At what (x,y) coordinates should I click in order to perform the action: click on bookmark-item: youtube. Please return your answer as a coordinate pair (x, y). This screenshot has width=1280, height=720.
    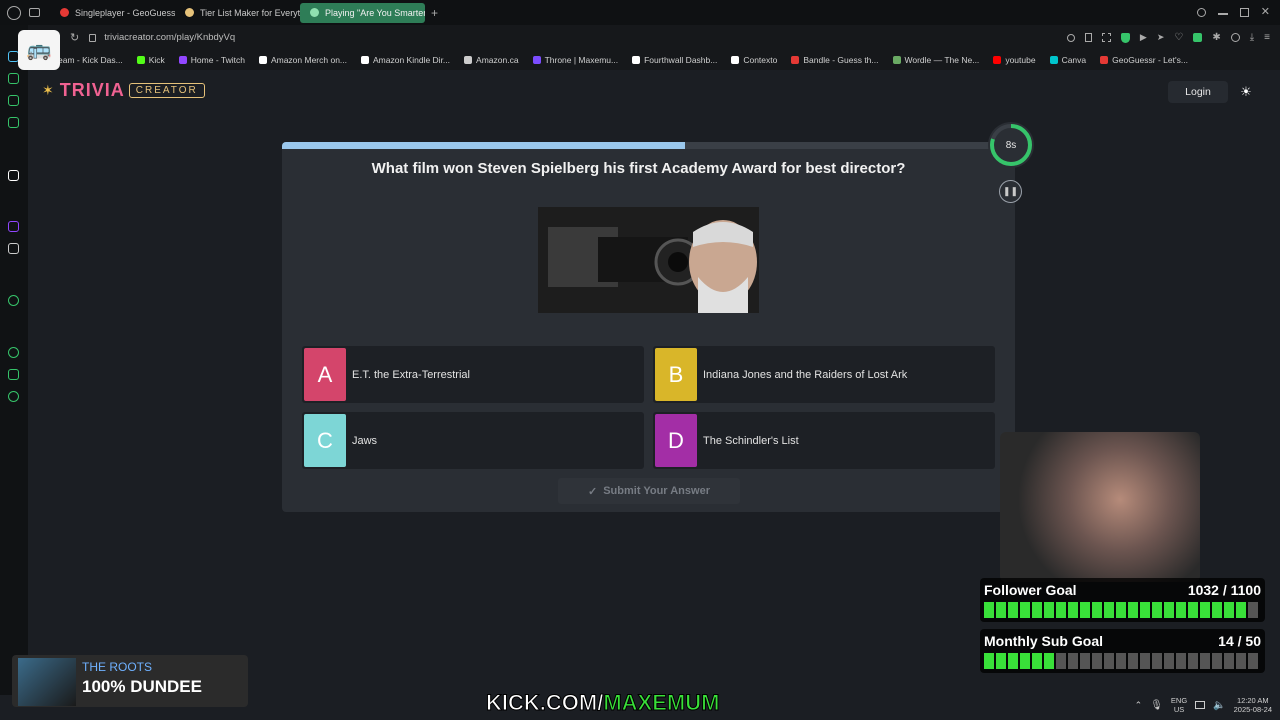
    Looking at the image, I should click on (1014, 60).